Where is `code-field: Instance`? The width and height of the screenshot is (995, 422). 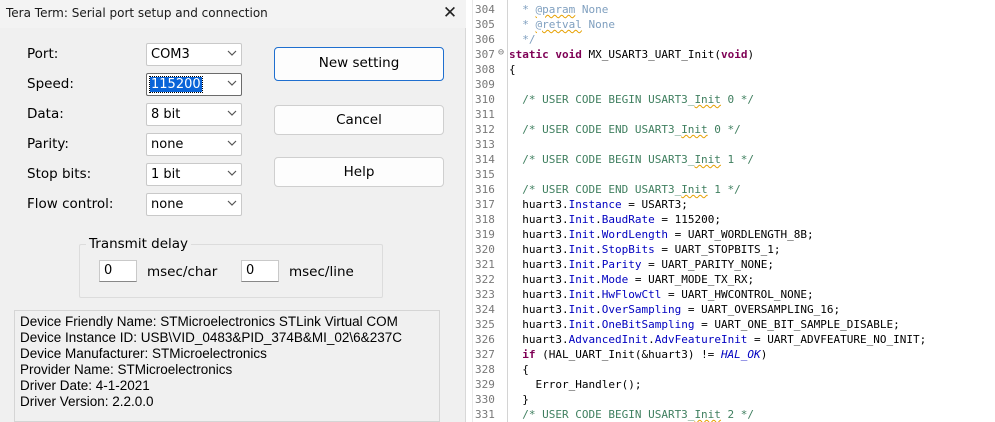
code-field: Instance is located at coordinates (595, 204).